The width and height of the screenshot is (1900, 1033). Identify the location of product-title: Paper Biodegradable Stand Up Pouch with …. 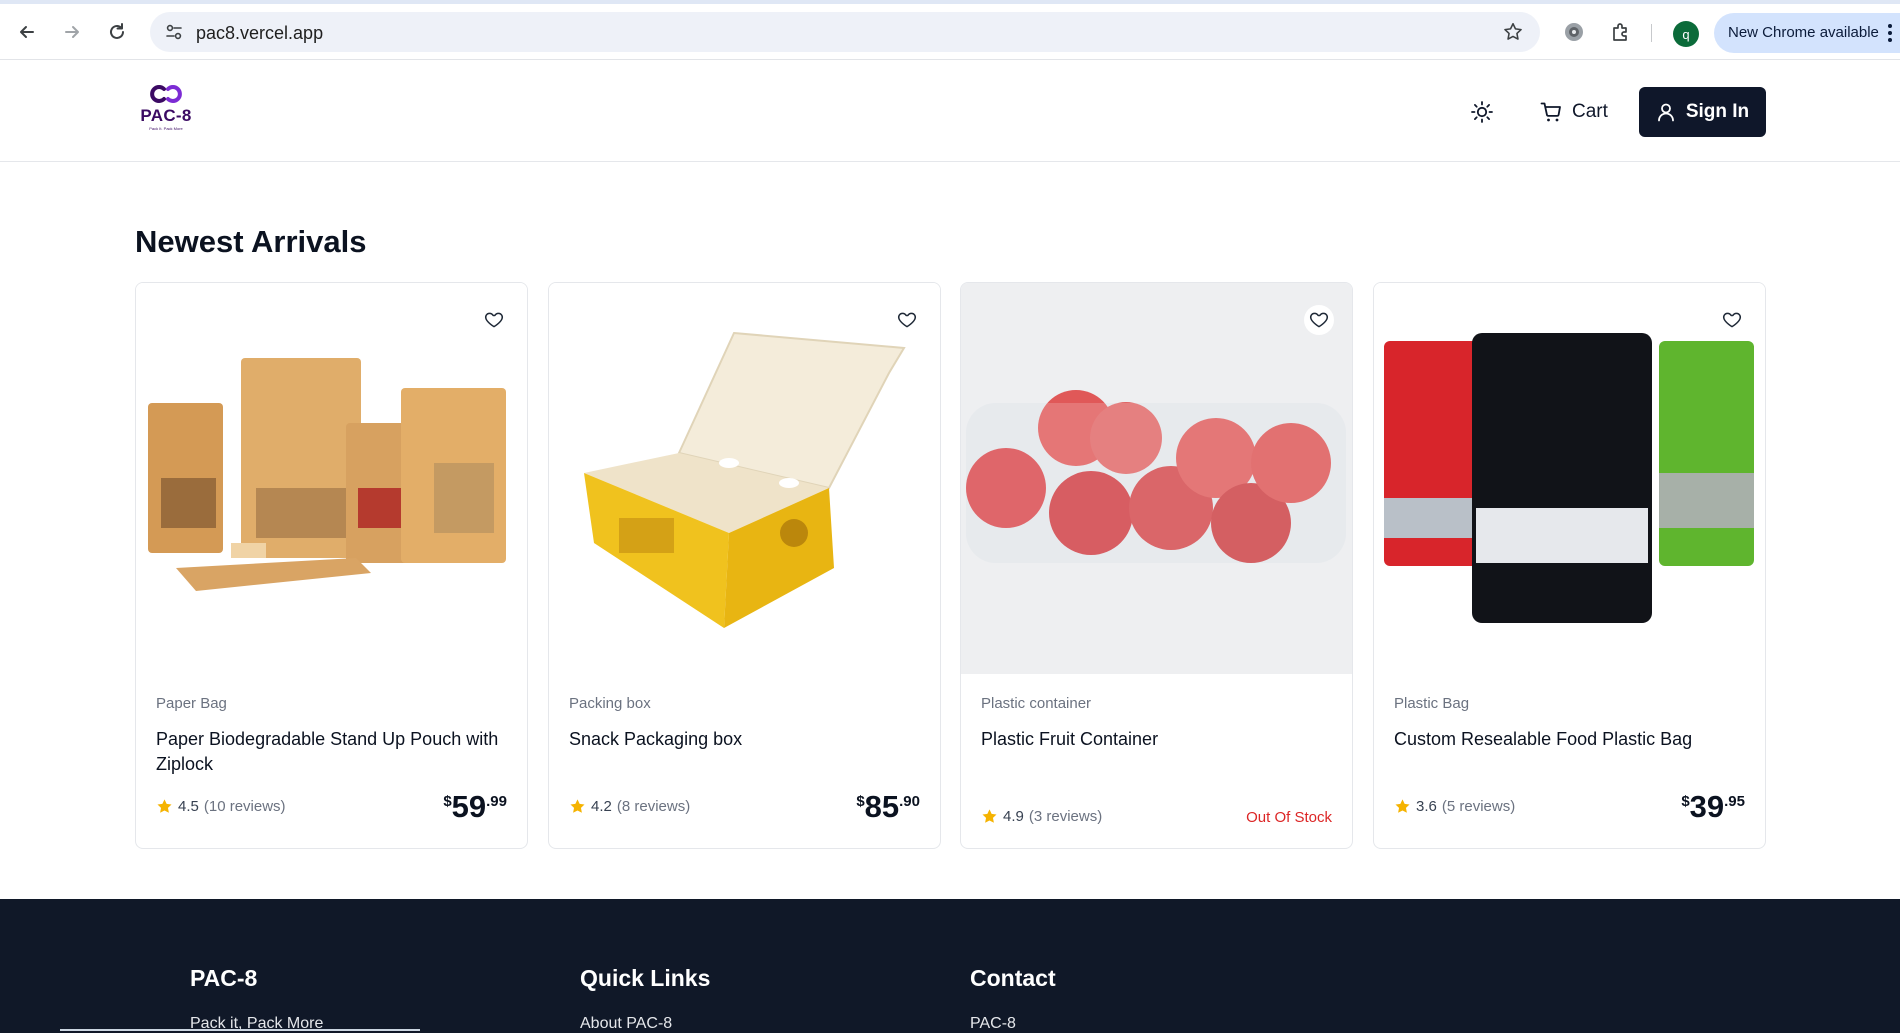
(331, 752).